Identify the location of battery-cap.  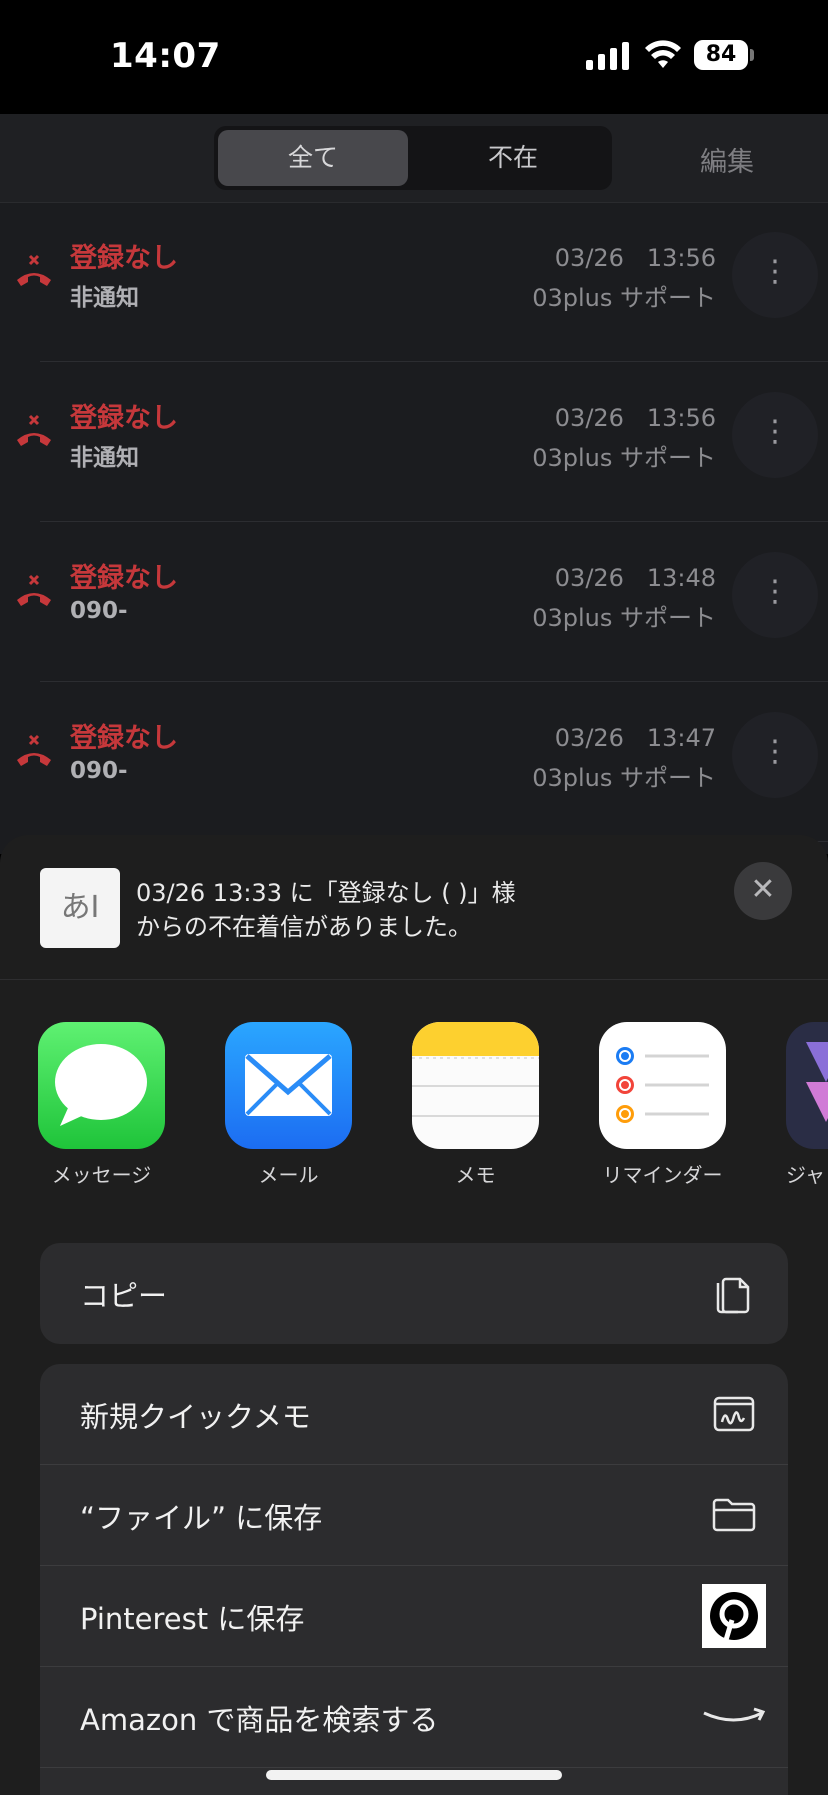
(752, 55).